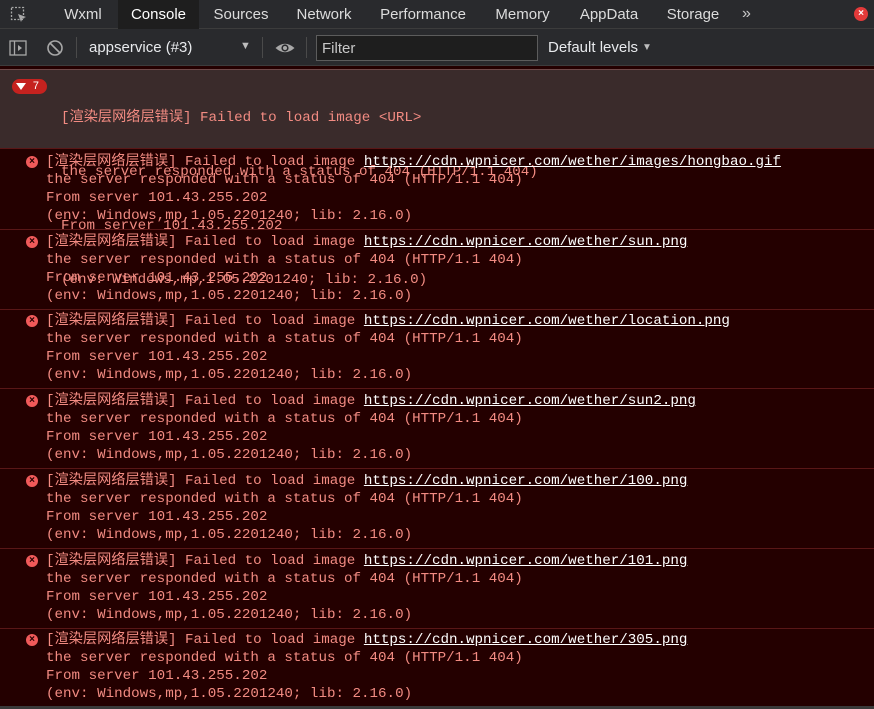 The height and width of the screenshot is (709, 874). Describe the element at coordinates (285, 48) in the screenshot. I see `live-expression-eye-icon` at that location.